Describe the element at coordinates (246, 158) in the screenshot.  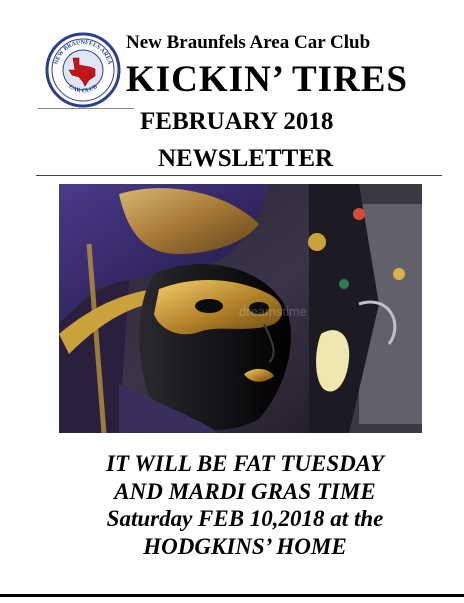
I see `newsletter-label: NEWSLETTER` at that location.